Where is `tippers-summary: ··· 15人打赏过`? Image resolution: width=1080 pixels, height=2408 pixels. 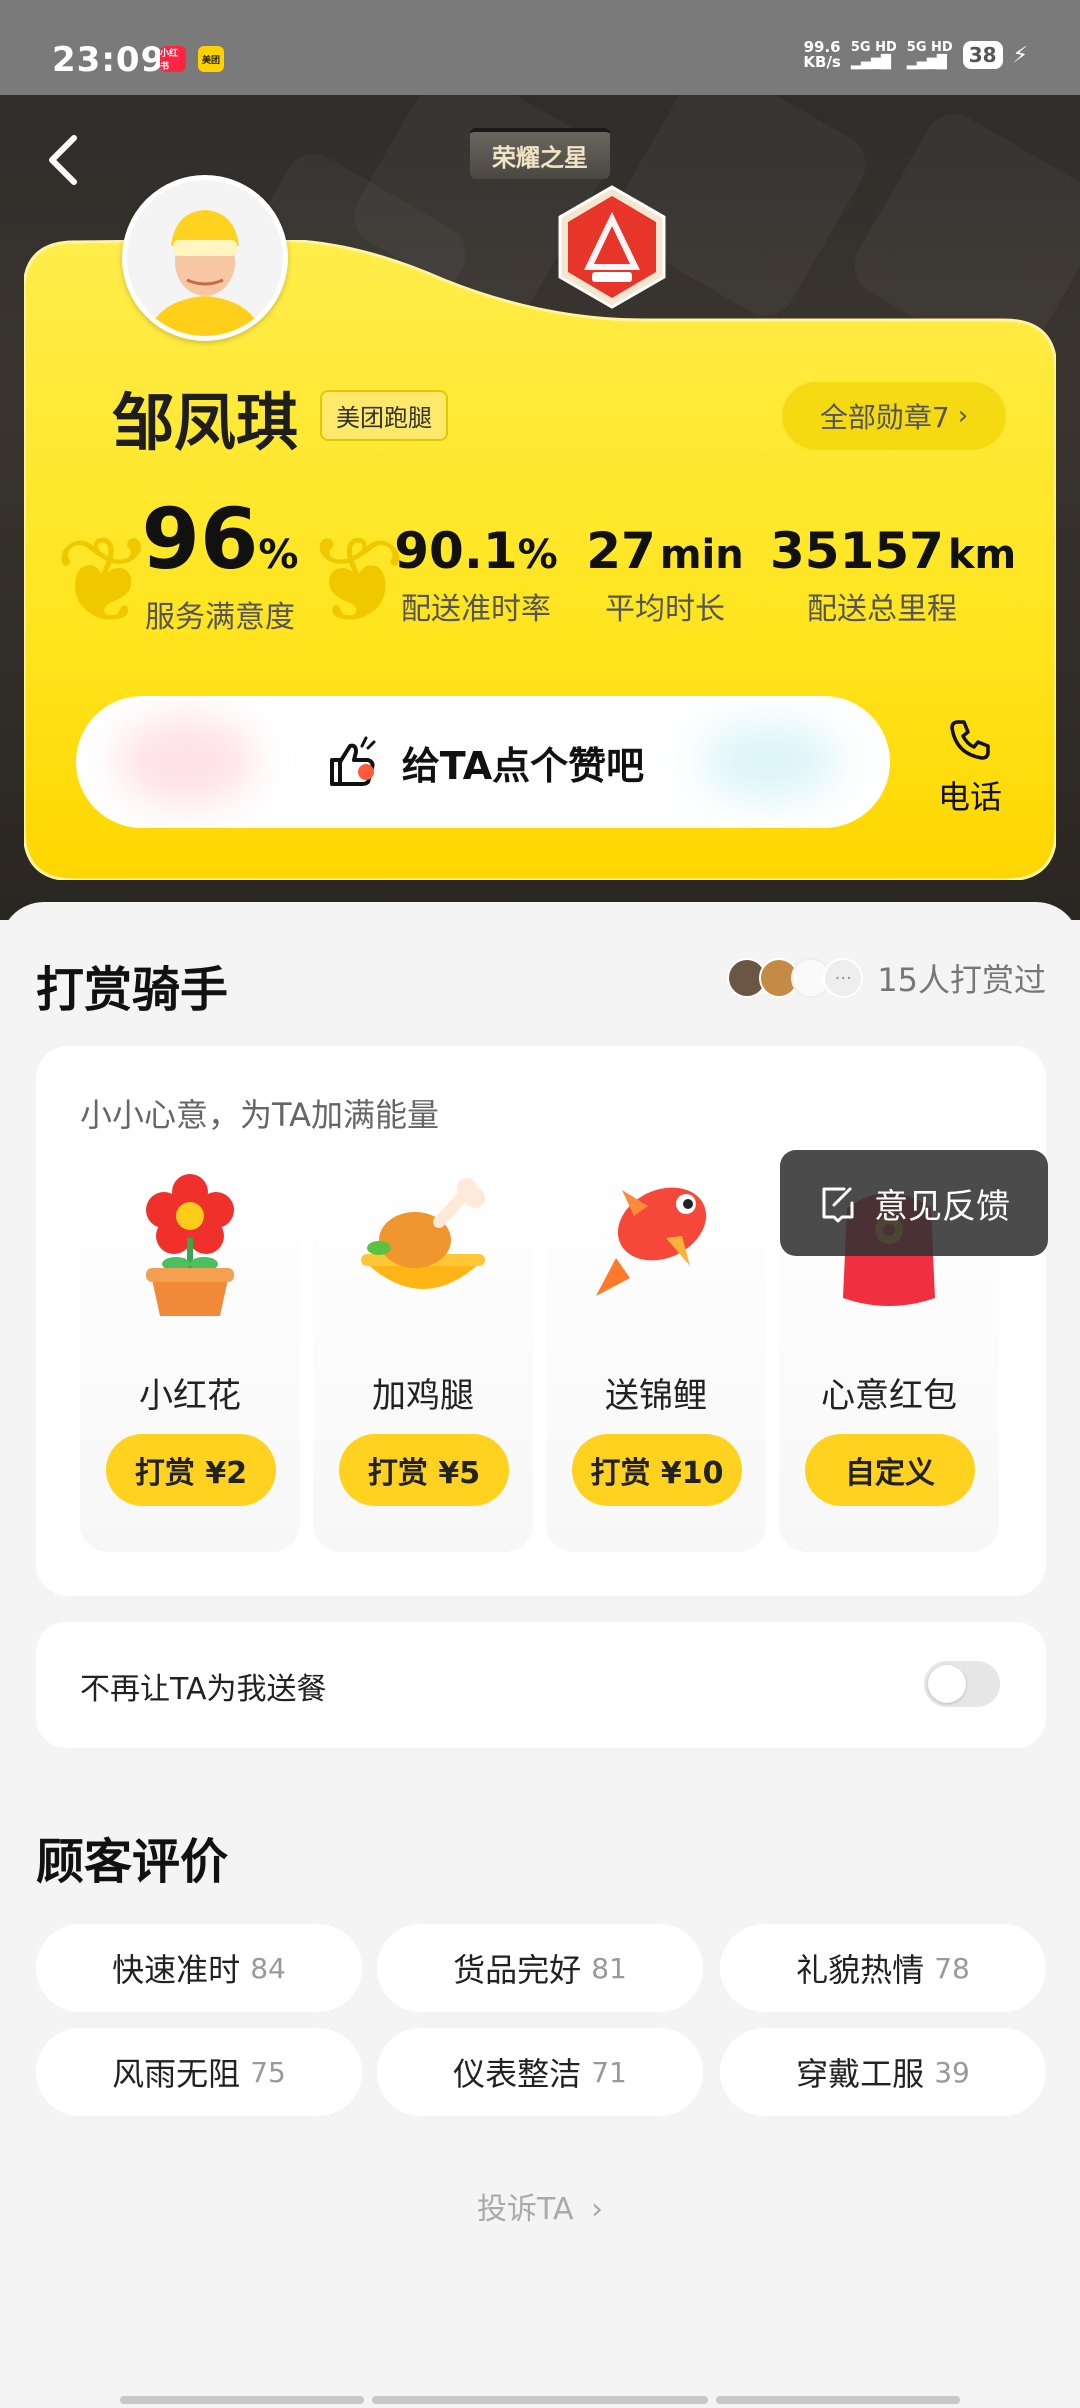 tippers-summary: ··· 15人打赏过 is located at coordinates (886, 978).